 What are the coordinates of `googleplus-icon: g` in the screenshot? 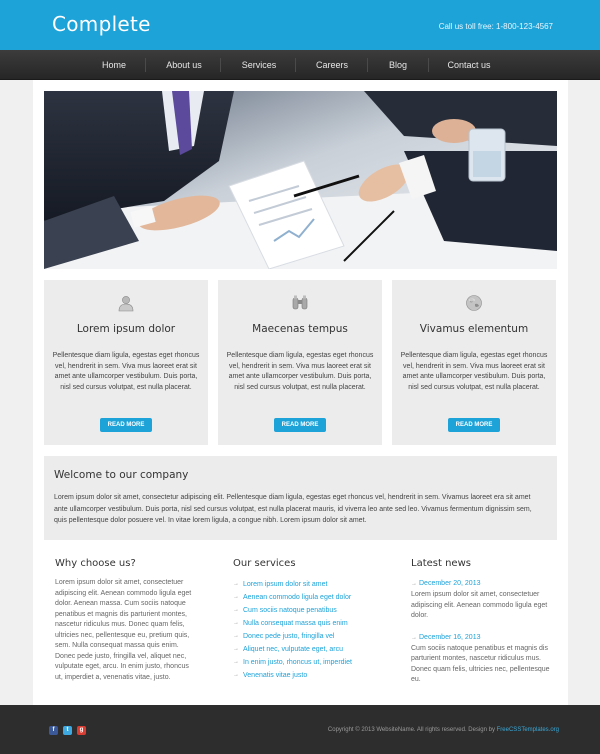 It's located at (81, 730).